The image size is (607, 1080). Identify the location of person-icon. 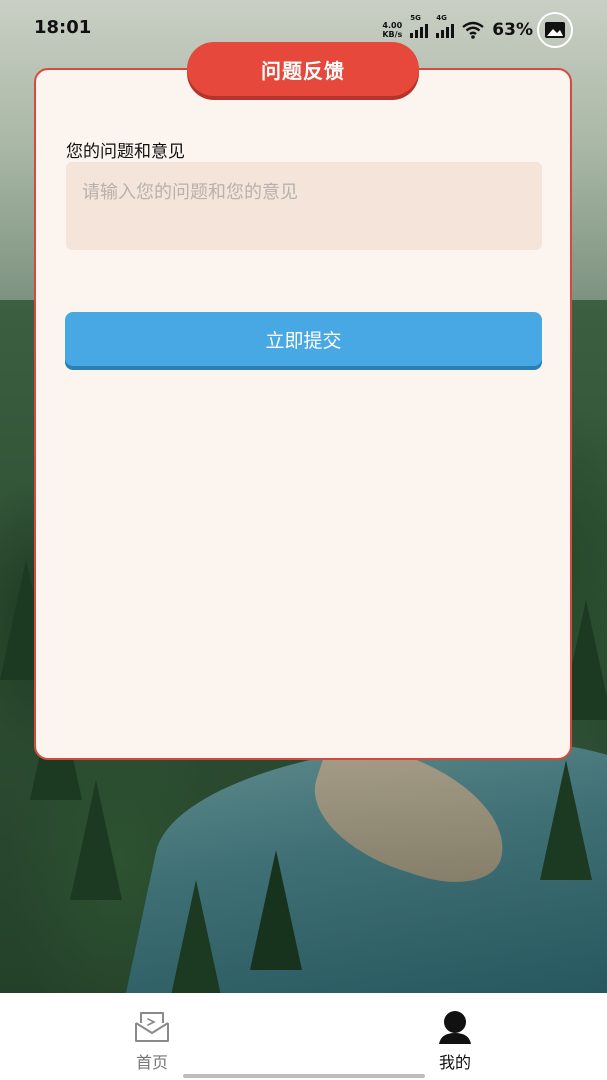
(455, 1027).